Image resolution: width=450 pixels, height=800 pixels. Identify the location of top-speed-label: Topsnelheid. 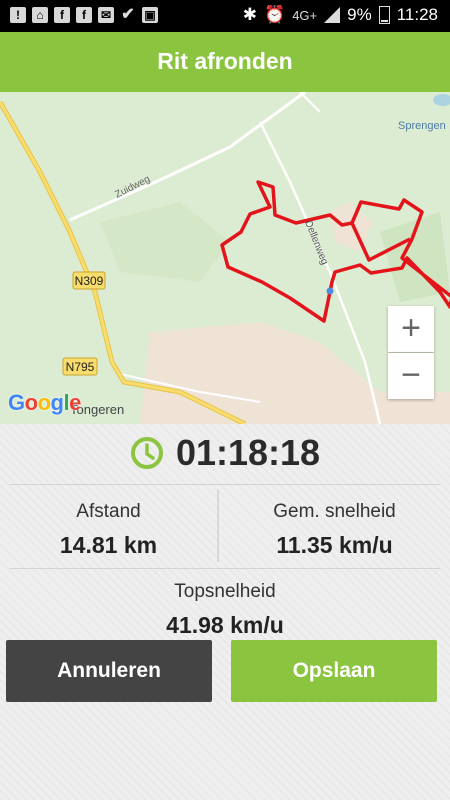
(225, 591).